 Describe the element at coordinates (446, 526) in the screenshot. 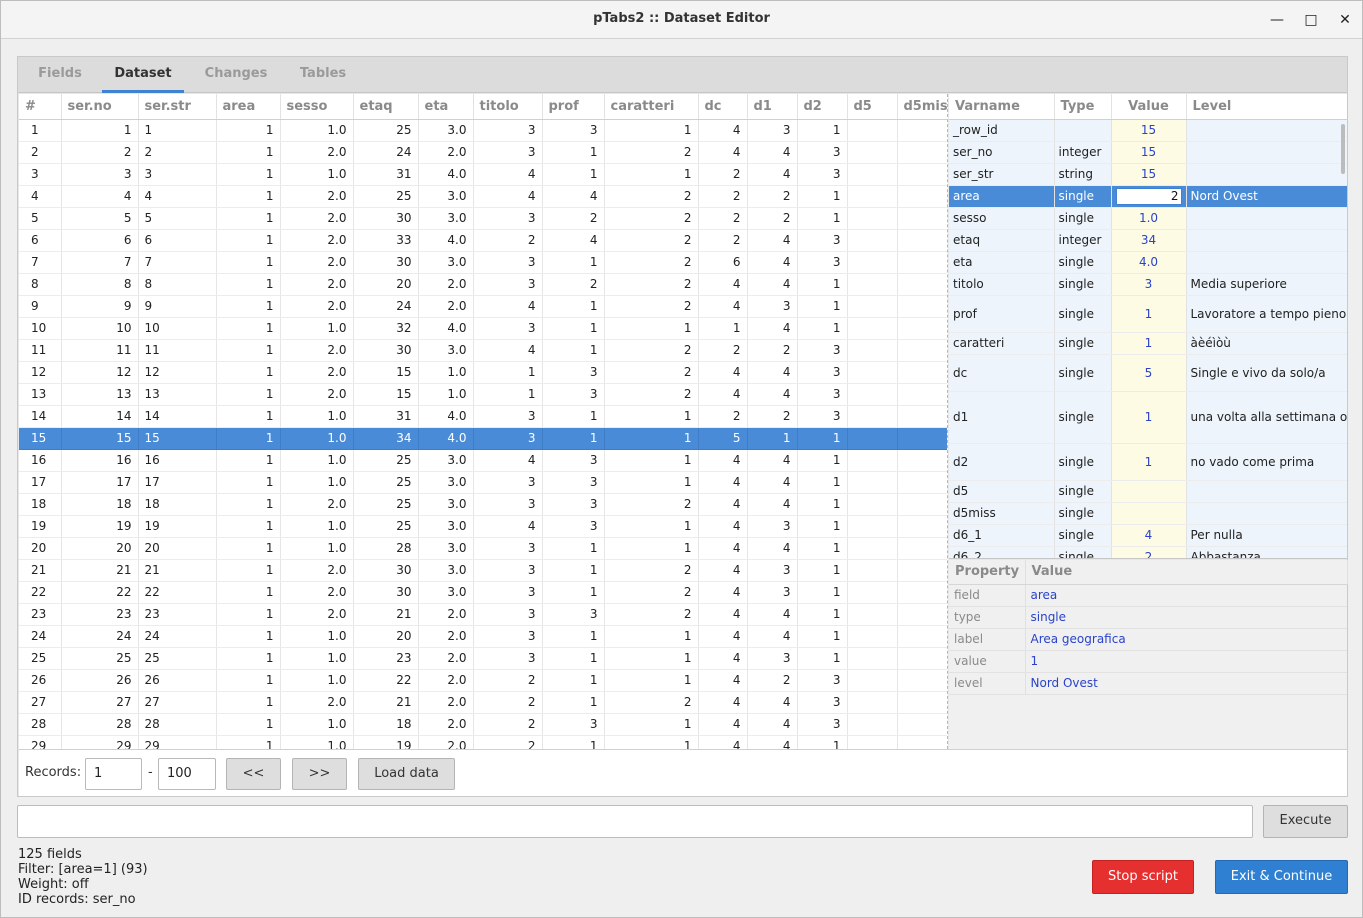

I see `table-cell: 3.0` at that location.